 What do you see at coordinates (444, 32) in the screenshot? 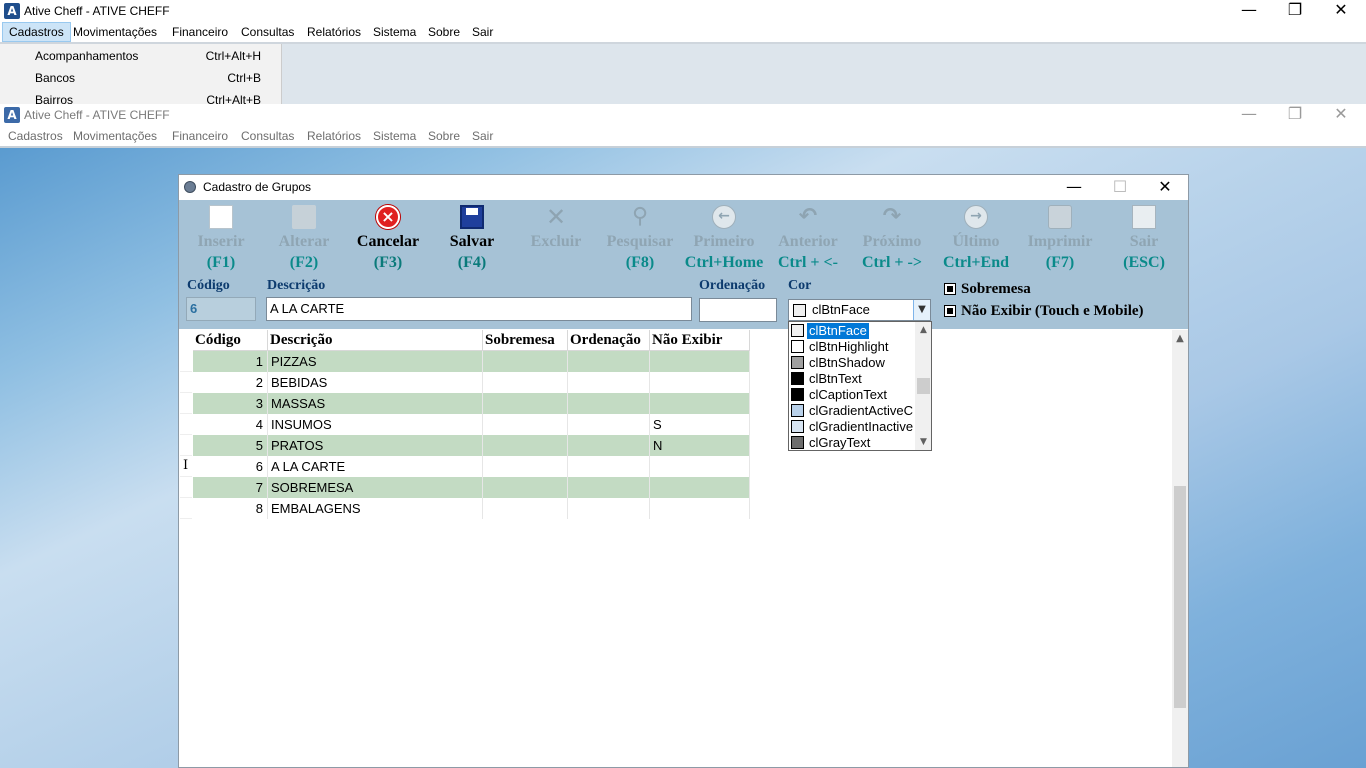
I see `menu-sobre: Sobre` at bounding box center [444, 32].